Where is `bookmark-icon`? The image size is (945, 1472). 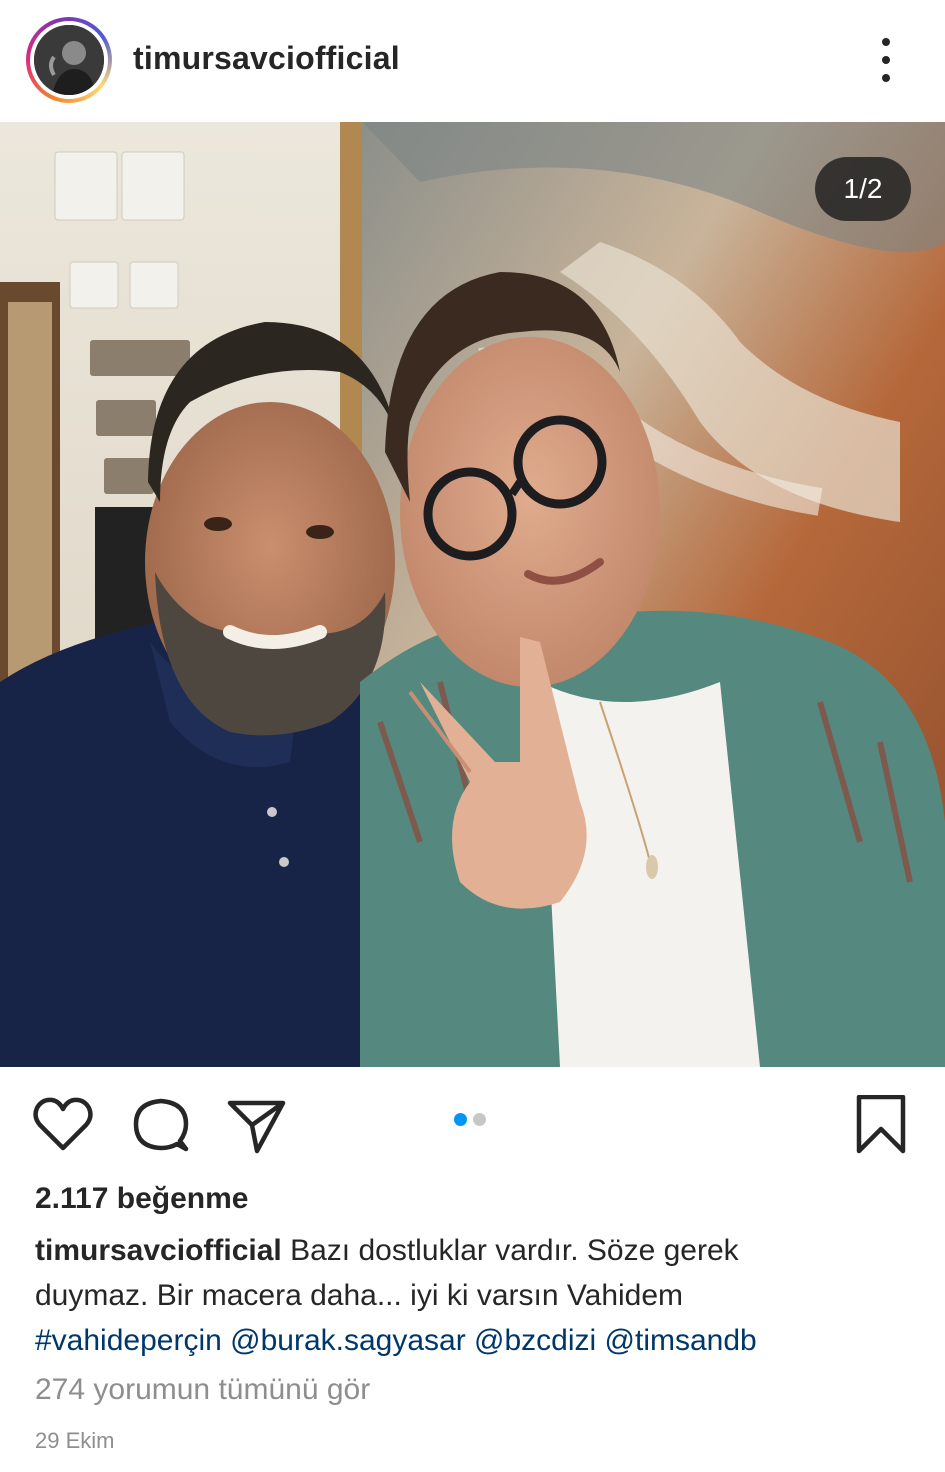 bookmark-icon is located at coordinates (881, 1124).